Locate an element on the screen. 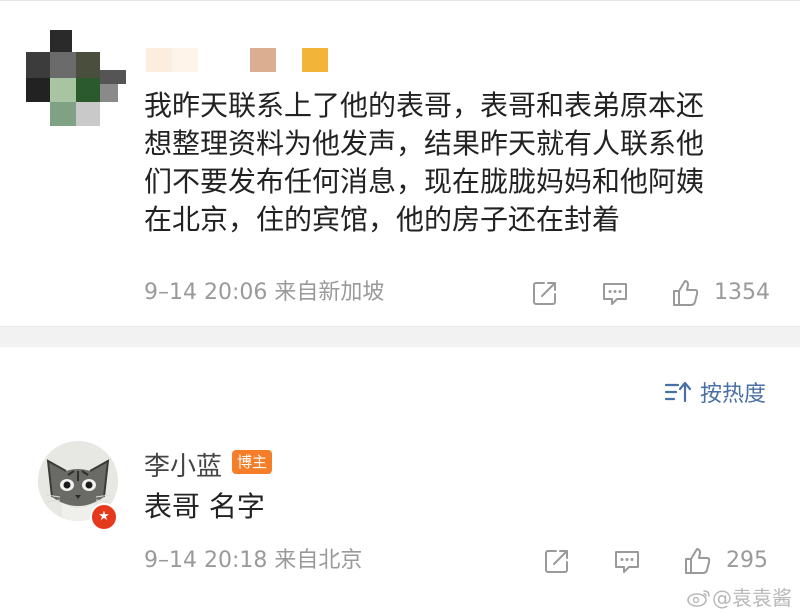 Image resolution: width=800 pixels, height=613 pixels. author-badge: 博主 is located at coordinates (252, 462).